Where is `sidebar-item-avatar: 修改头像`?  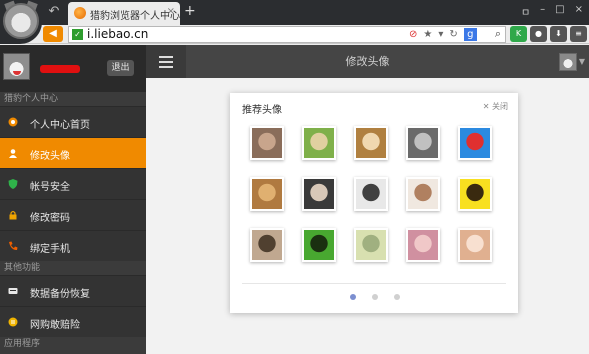 sidebar-item-avatar: 修改头像 is located at coordinates (73, 152).